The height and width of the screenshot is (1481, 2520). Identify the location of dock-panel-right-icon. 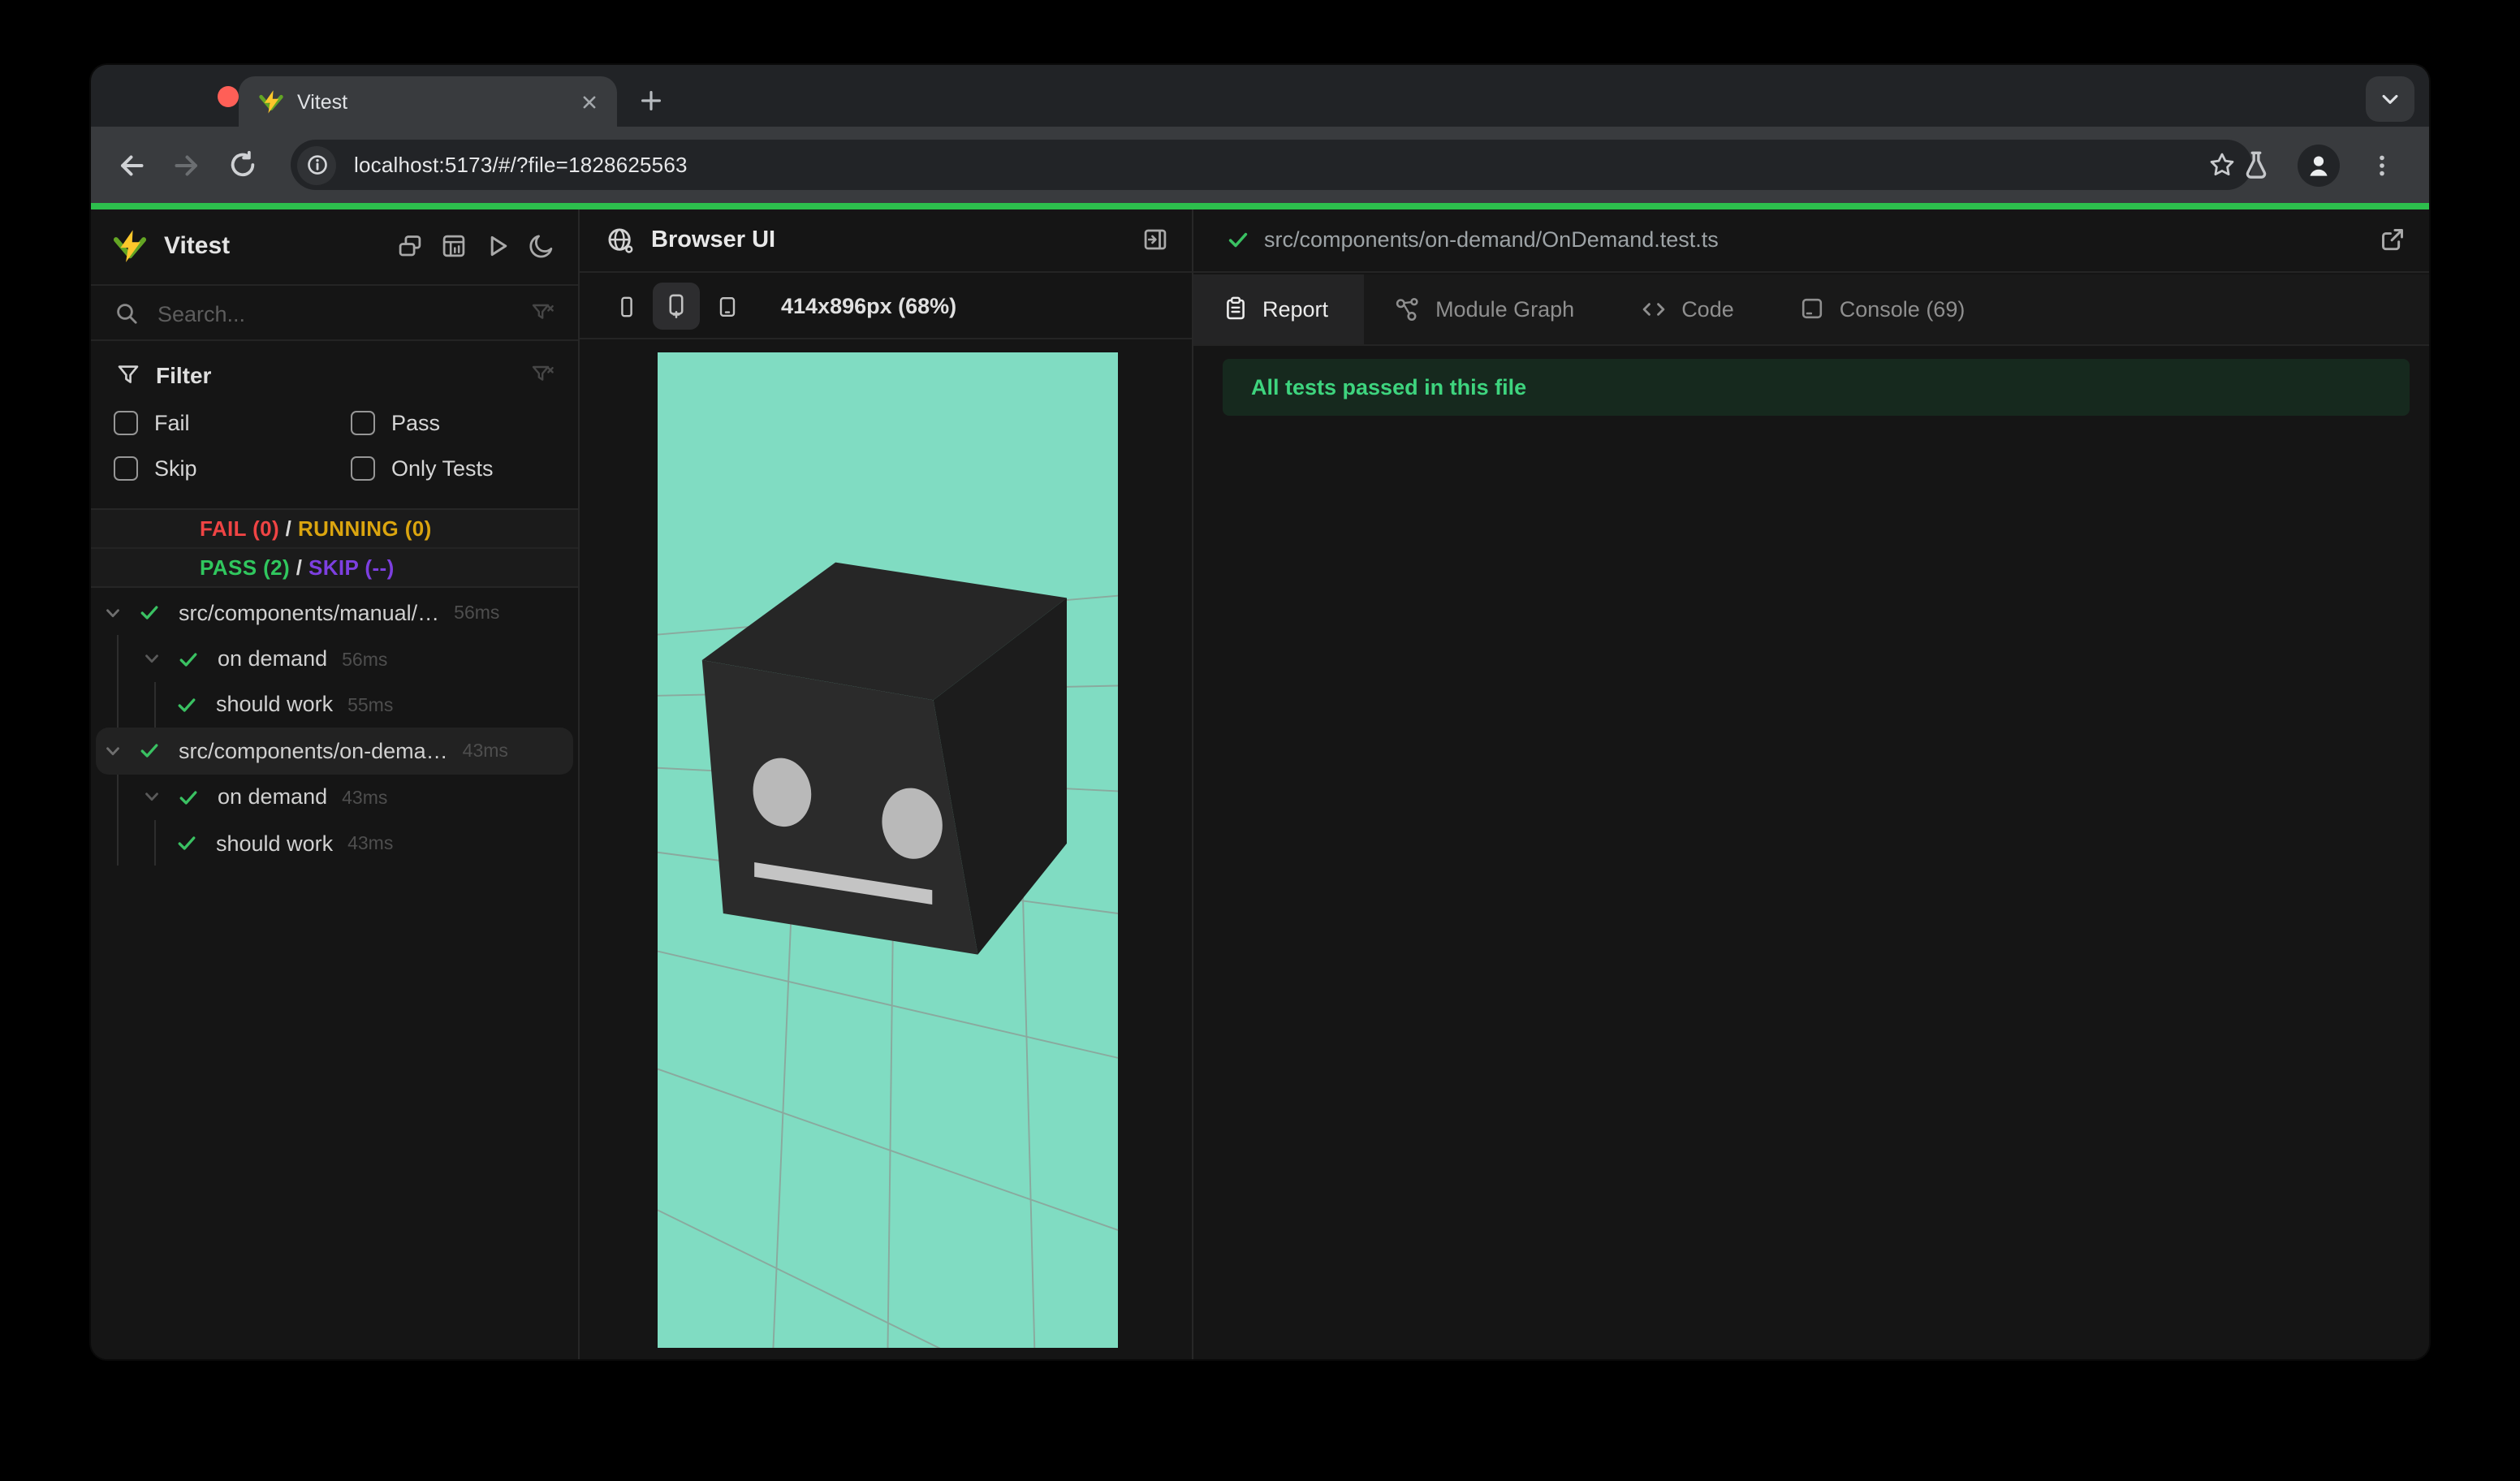
(1155, 240).